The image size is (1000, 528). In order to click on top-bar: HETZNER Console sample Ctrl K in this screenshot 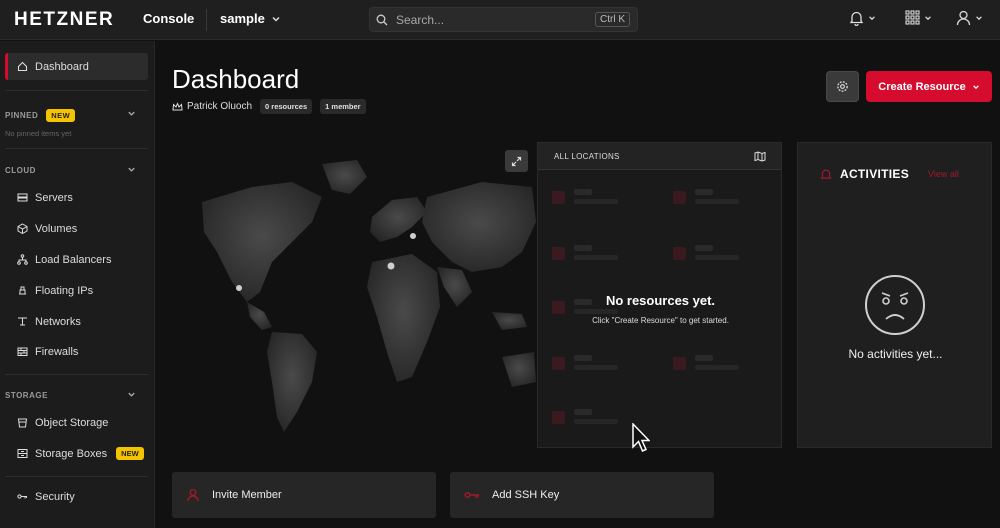, I will do `click(500, 20)`.